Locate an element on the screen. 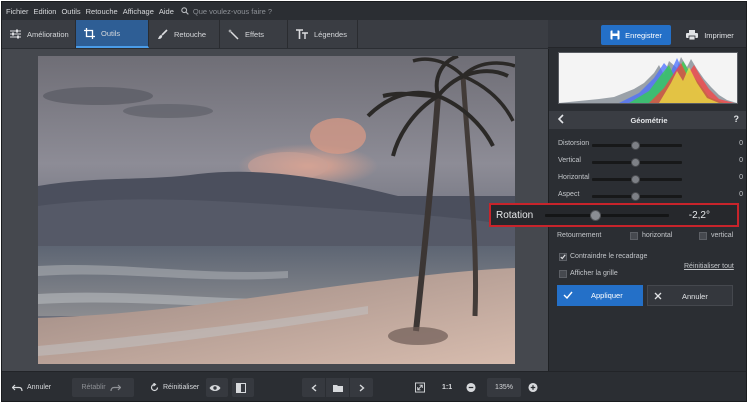 The height and width of the screenshot is (405, 750). magic-wand-icon is located at coordinates (233, 34).